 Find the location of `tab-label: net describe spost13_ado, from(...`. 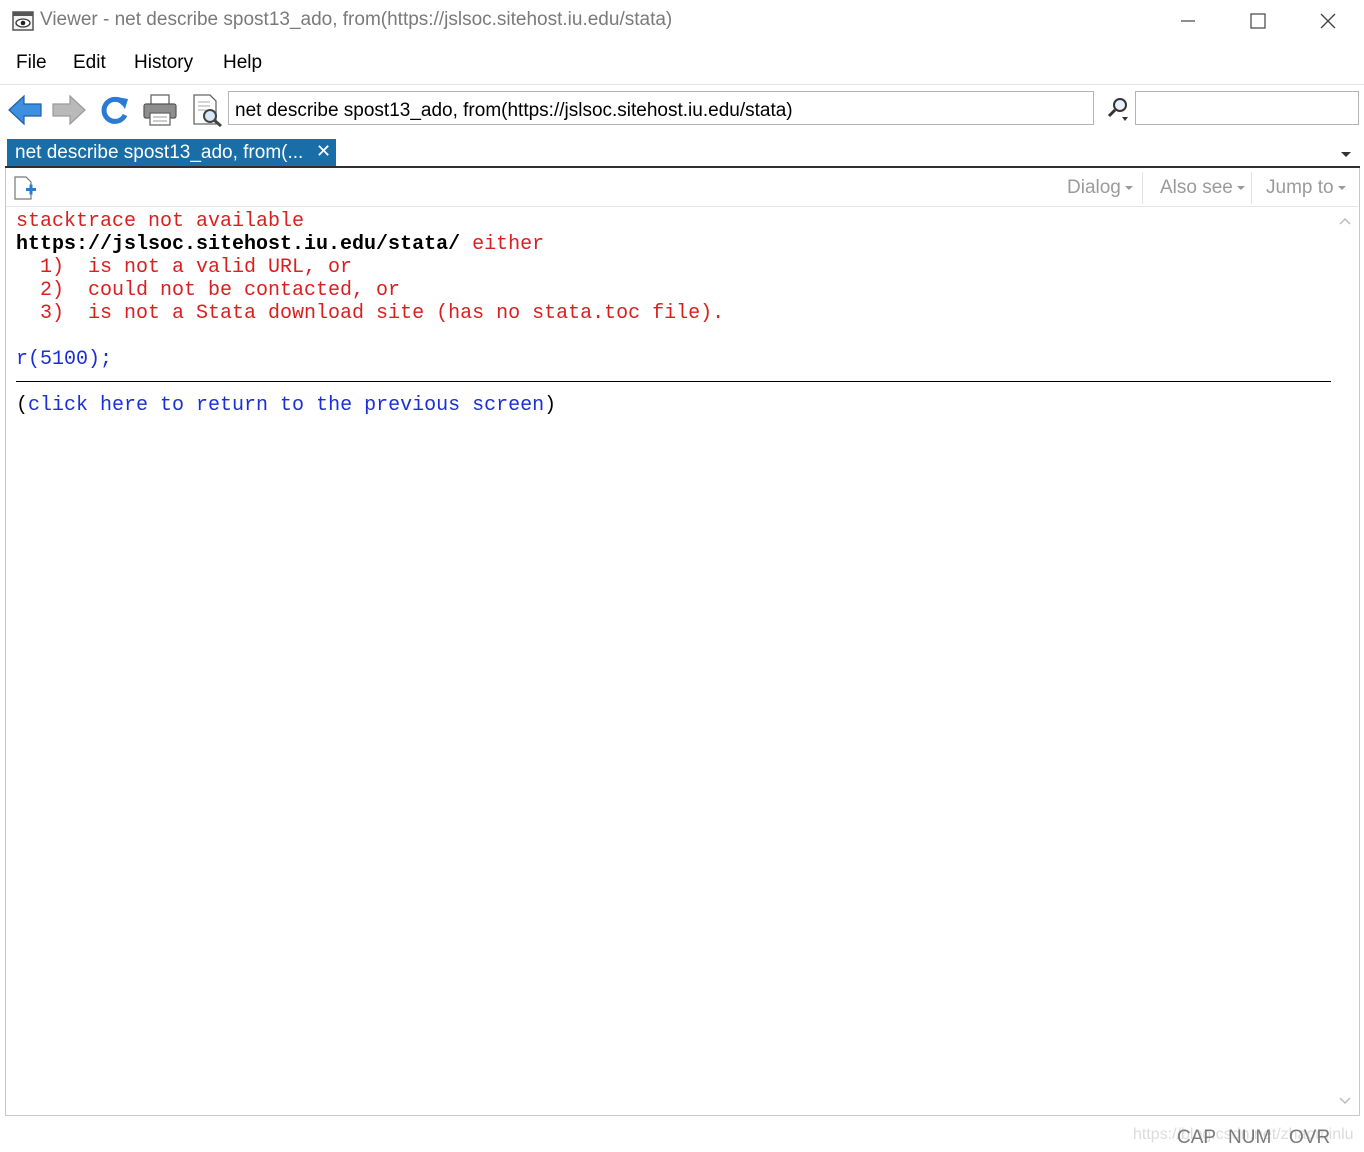

tab-label: net describe spost13_ado, from(... is located at coordinates (159, 152).